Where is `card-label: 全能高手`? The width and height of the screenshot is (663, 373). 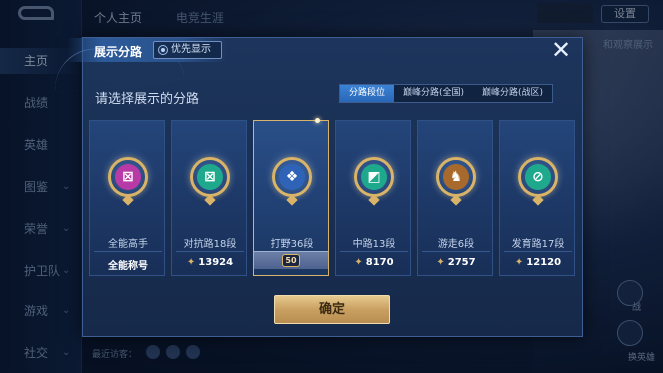
card-label: 全能高手 is located at coordinates (128, 244).